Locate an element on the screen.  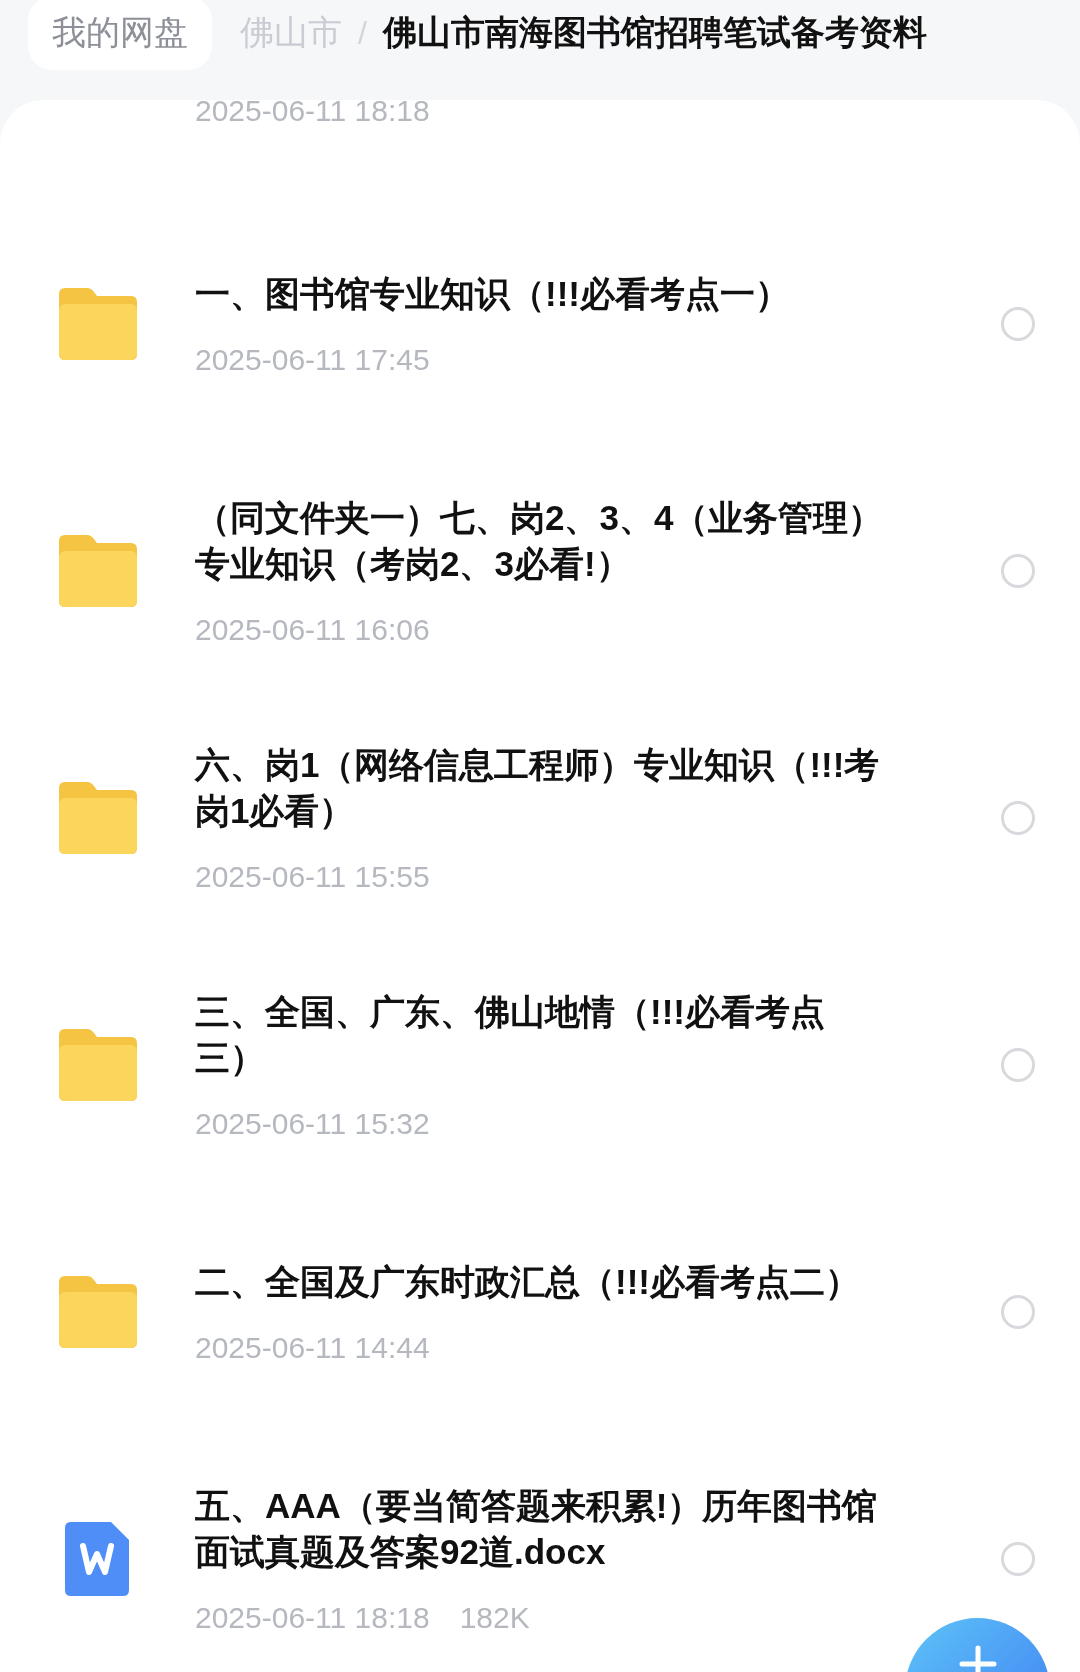
file-name: 二、全国及广东时政汇总（!!!必看考点二） is located at coordinates (540, 1281).